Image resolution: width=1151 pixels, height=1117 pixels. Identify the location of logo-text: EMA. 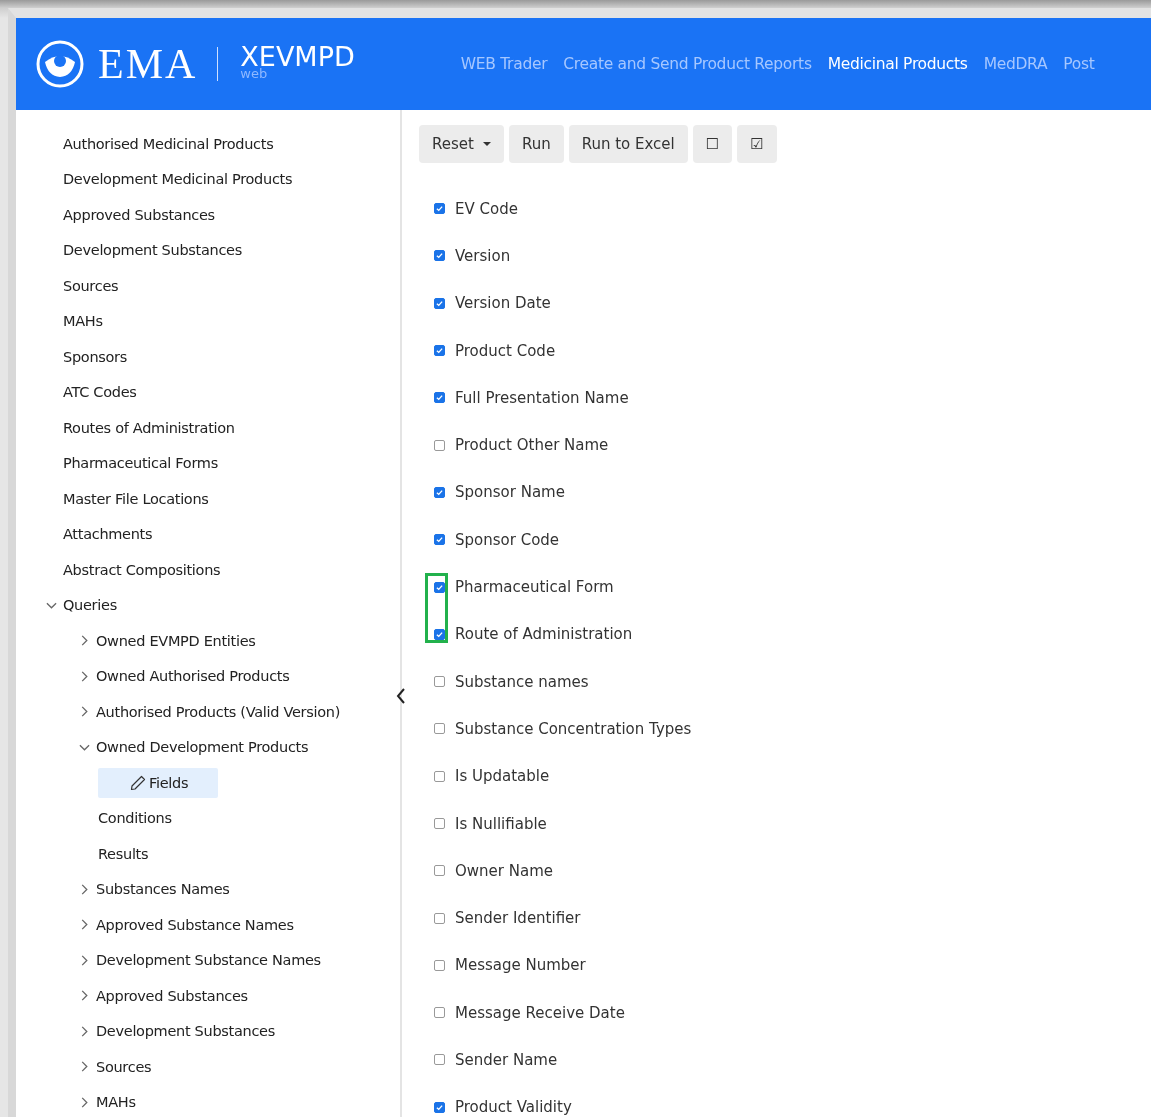
(148, 64).